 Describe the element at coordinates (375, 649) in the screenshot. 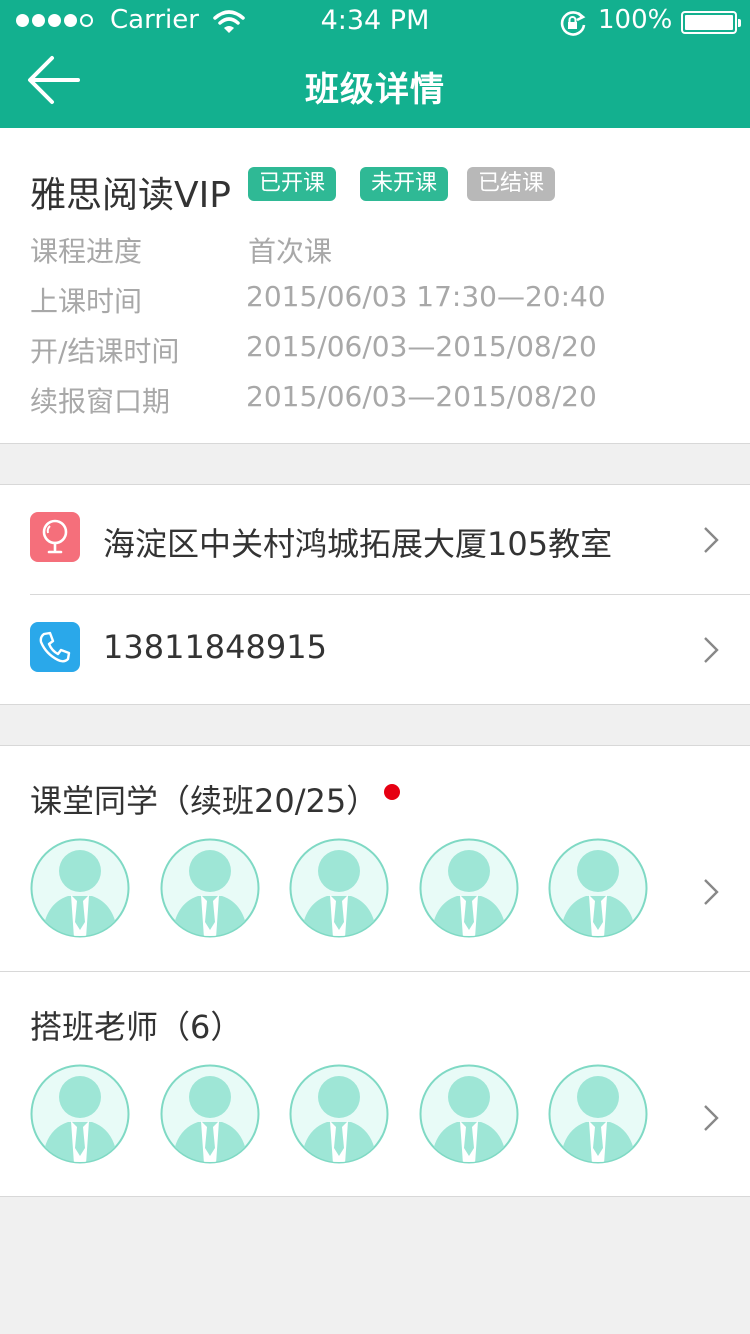

I see `phone-row: 13811848915` at that location.